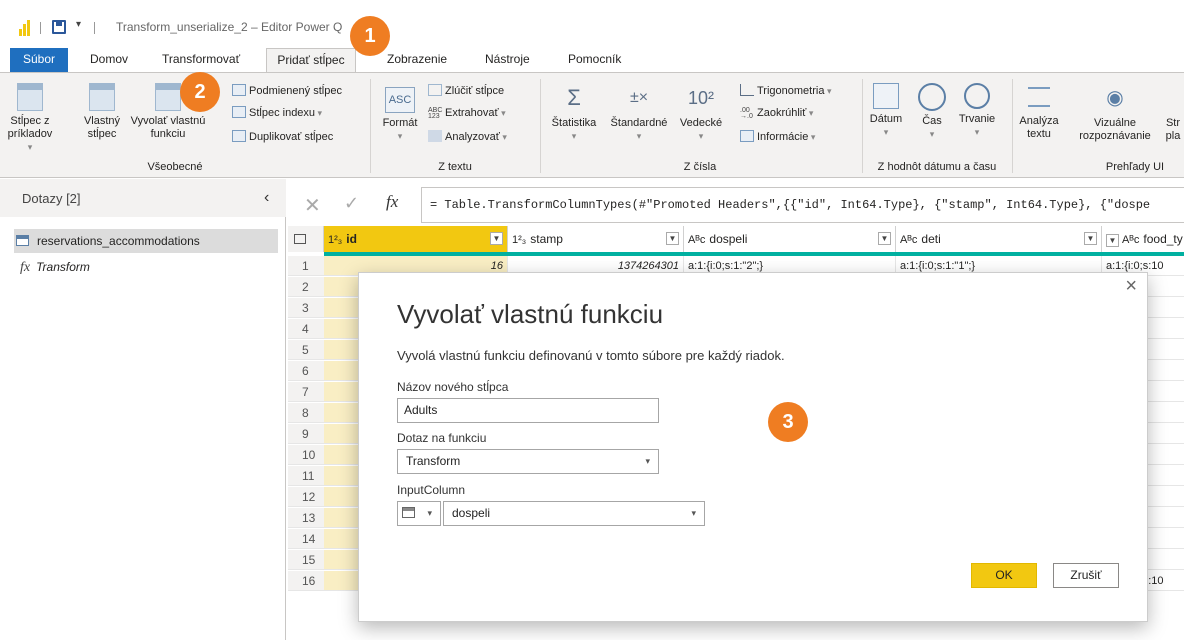  I want to click on column-from-examples-button: Stĺpec z príkladov ▾, so click(30, 118).